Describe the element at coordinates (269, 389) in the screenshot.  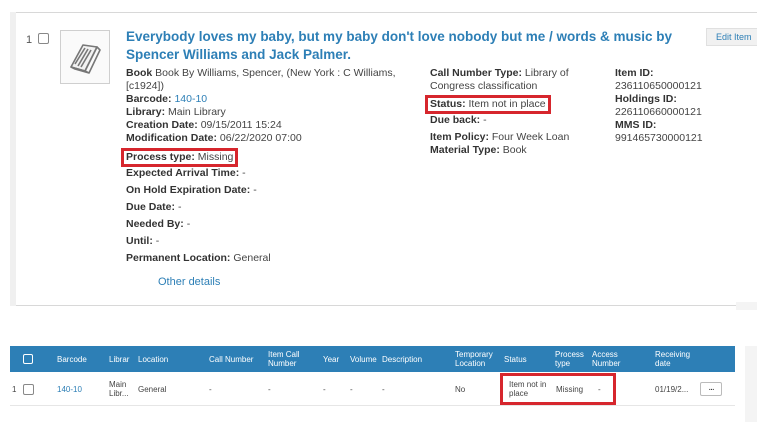
I see `item-call-number-cell: -` at that location.